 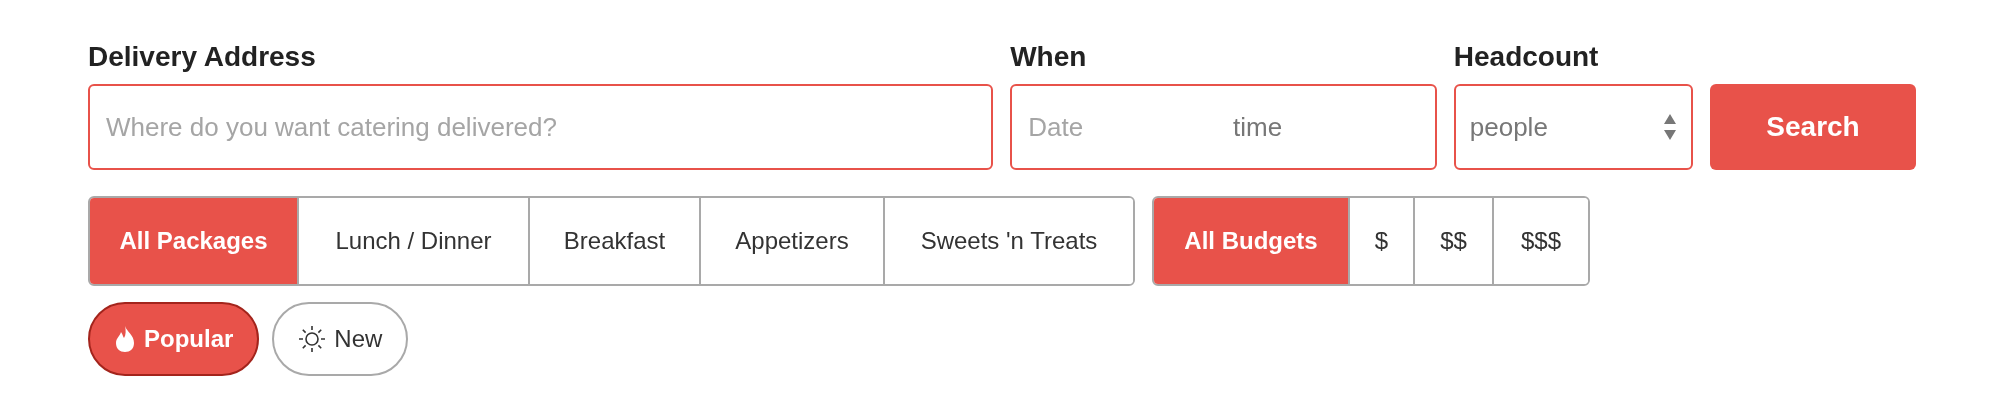 I want to click on stepper-icon, so click(x=1670, y=127).